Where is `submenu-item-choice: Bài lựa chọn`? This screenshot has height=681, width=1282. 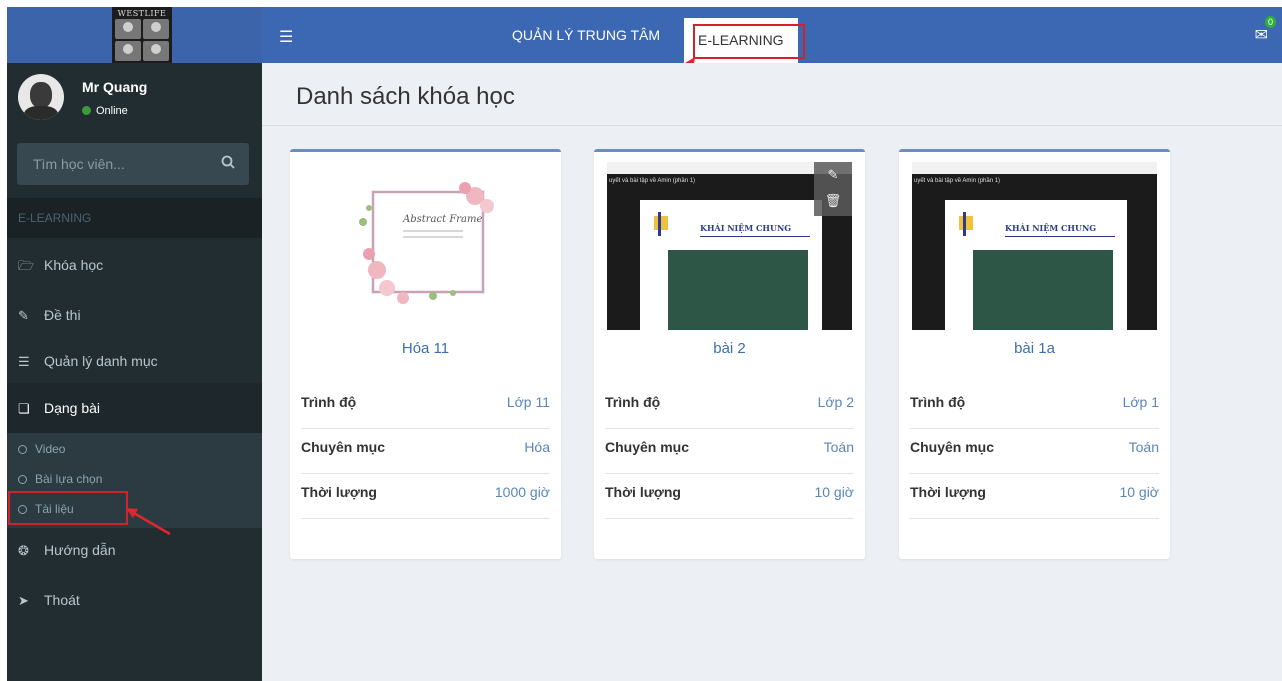
submenu-item-choice: Bài lựa chọn is located at coordinates (60, 479).